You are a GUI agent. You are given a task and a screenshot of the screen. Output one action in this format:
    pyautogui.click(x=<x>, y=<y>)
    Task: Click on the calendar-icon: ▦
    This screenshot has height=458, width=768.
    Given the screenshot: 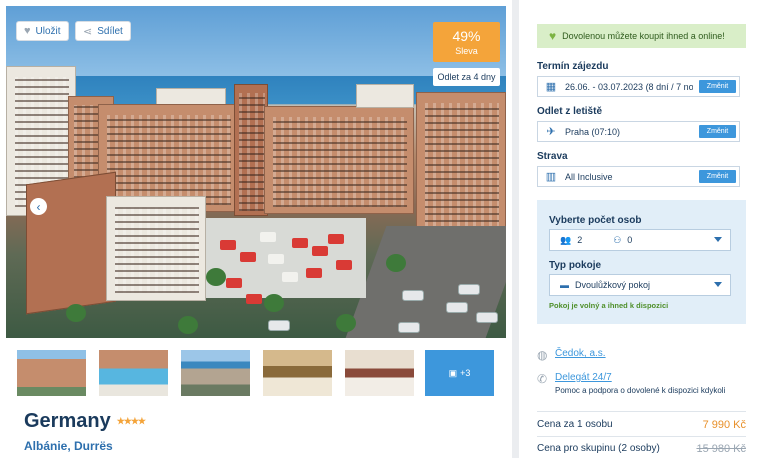 What is the action you would take?
    pyautogui.click(x=551, y=87)
    